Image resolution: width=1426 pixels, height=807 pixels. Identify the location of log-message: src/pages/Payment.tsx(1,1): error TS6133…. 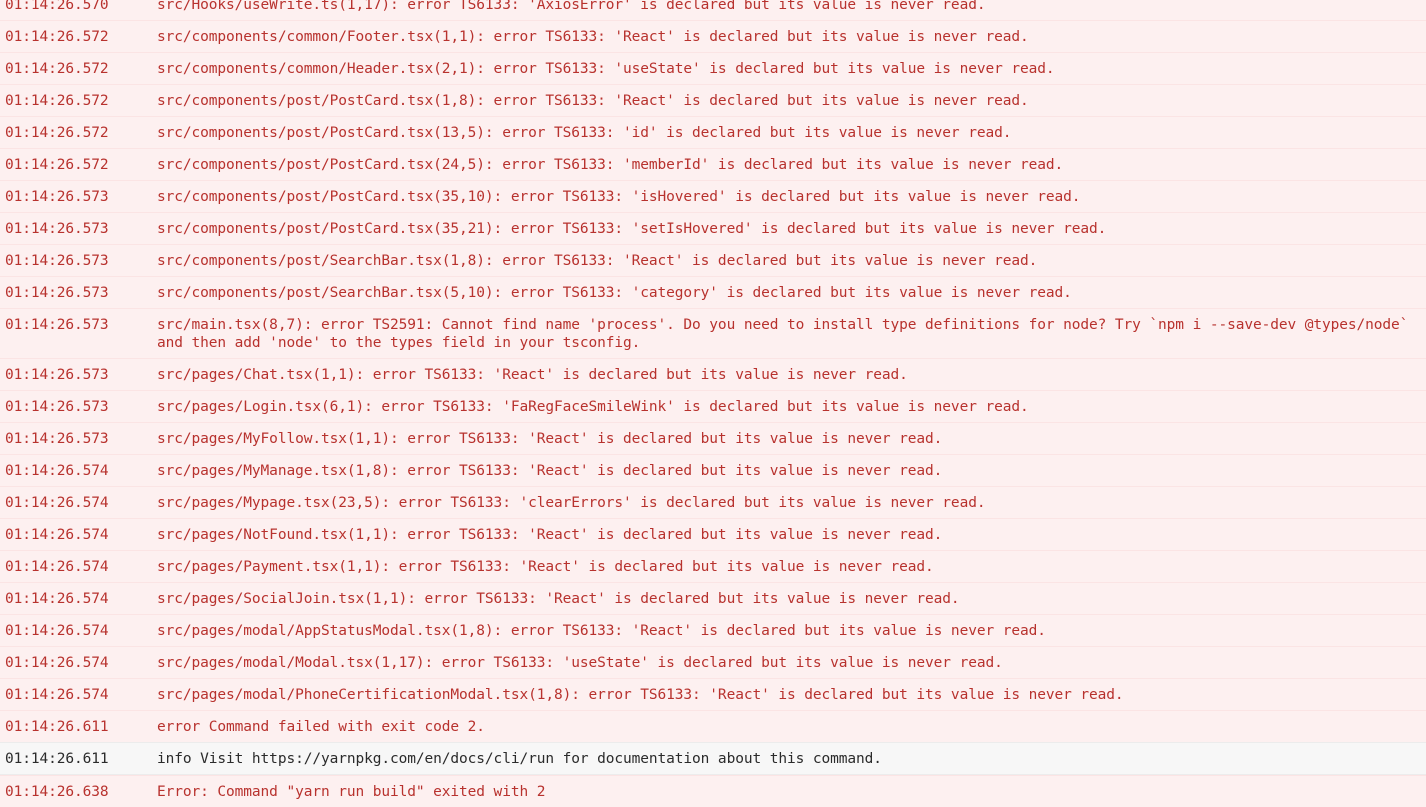
(545, 567).